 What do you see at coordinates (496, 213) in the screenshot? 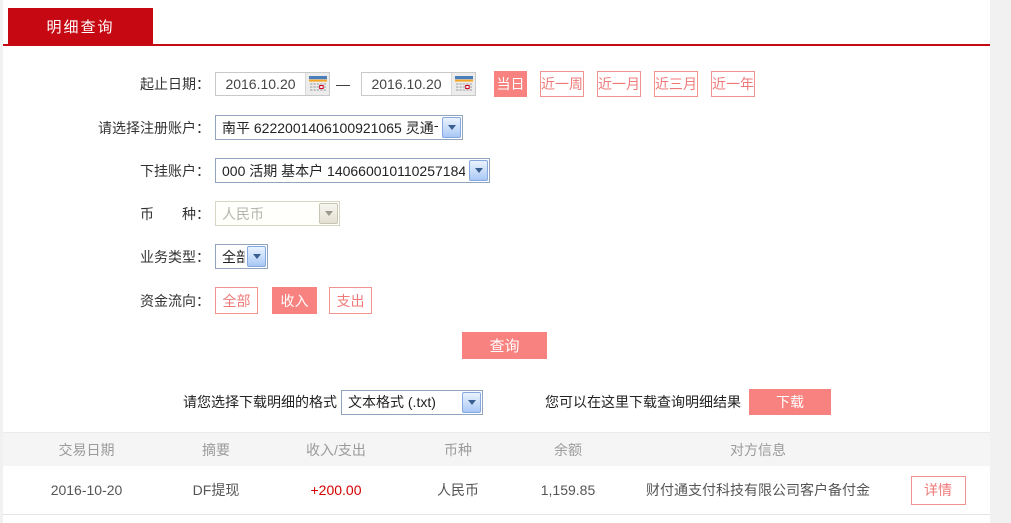
I see `currency-row: 币 种： 人民币` at bounding box center [496, 213].